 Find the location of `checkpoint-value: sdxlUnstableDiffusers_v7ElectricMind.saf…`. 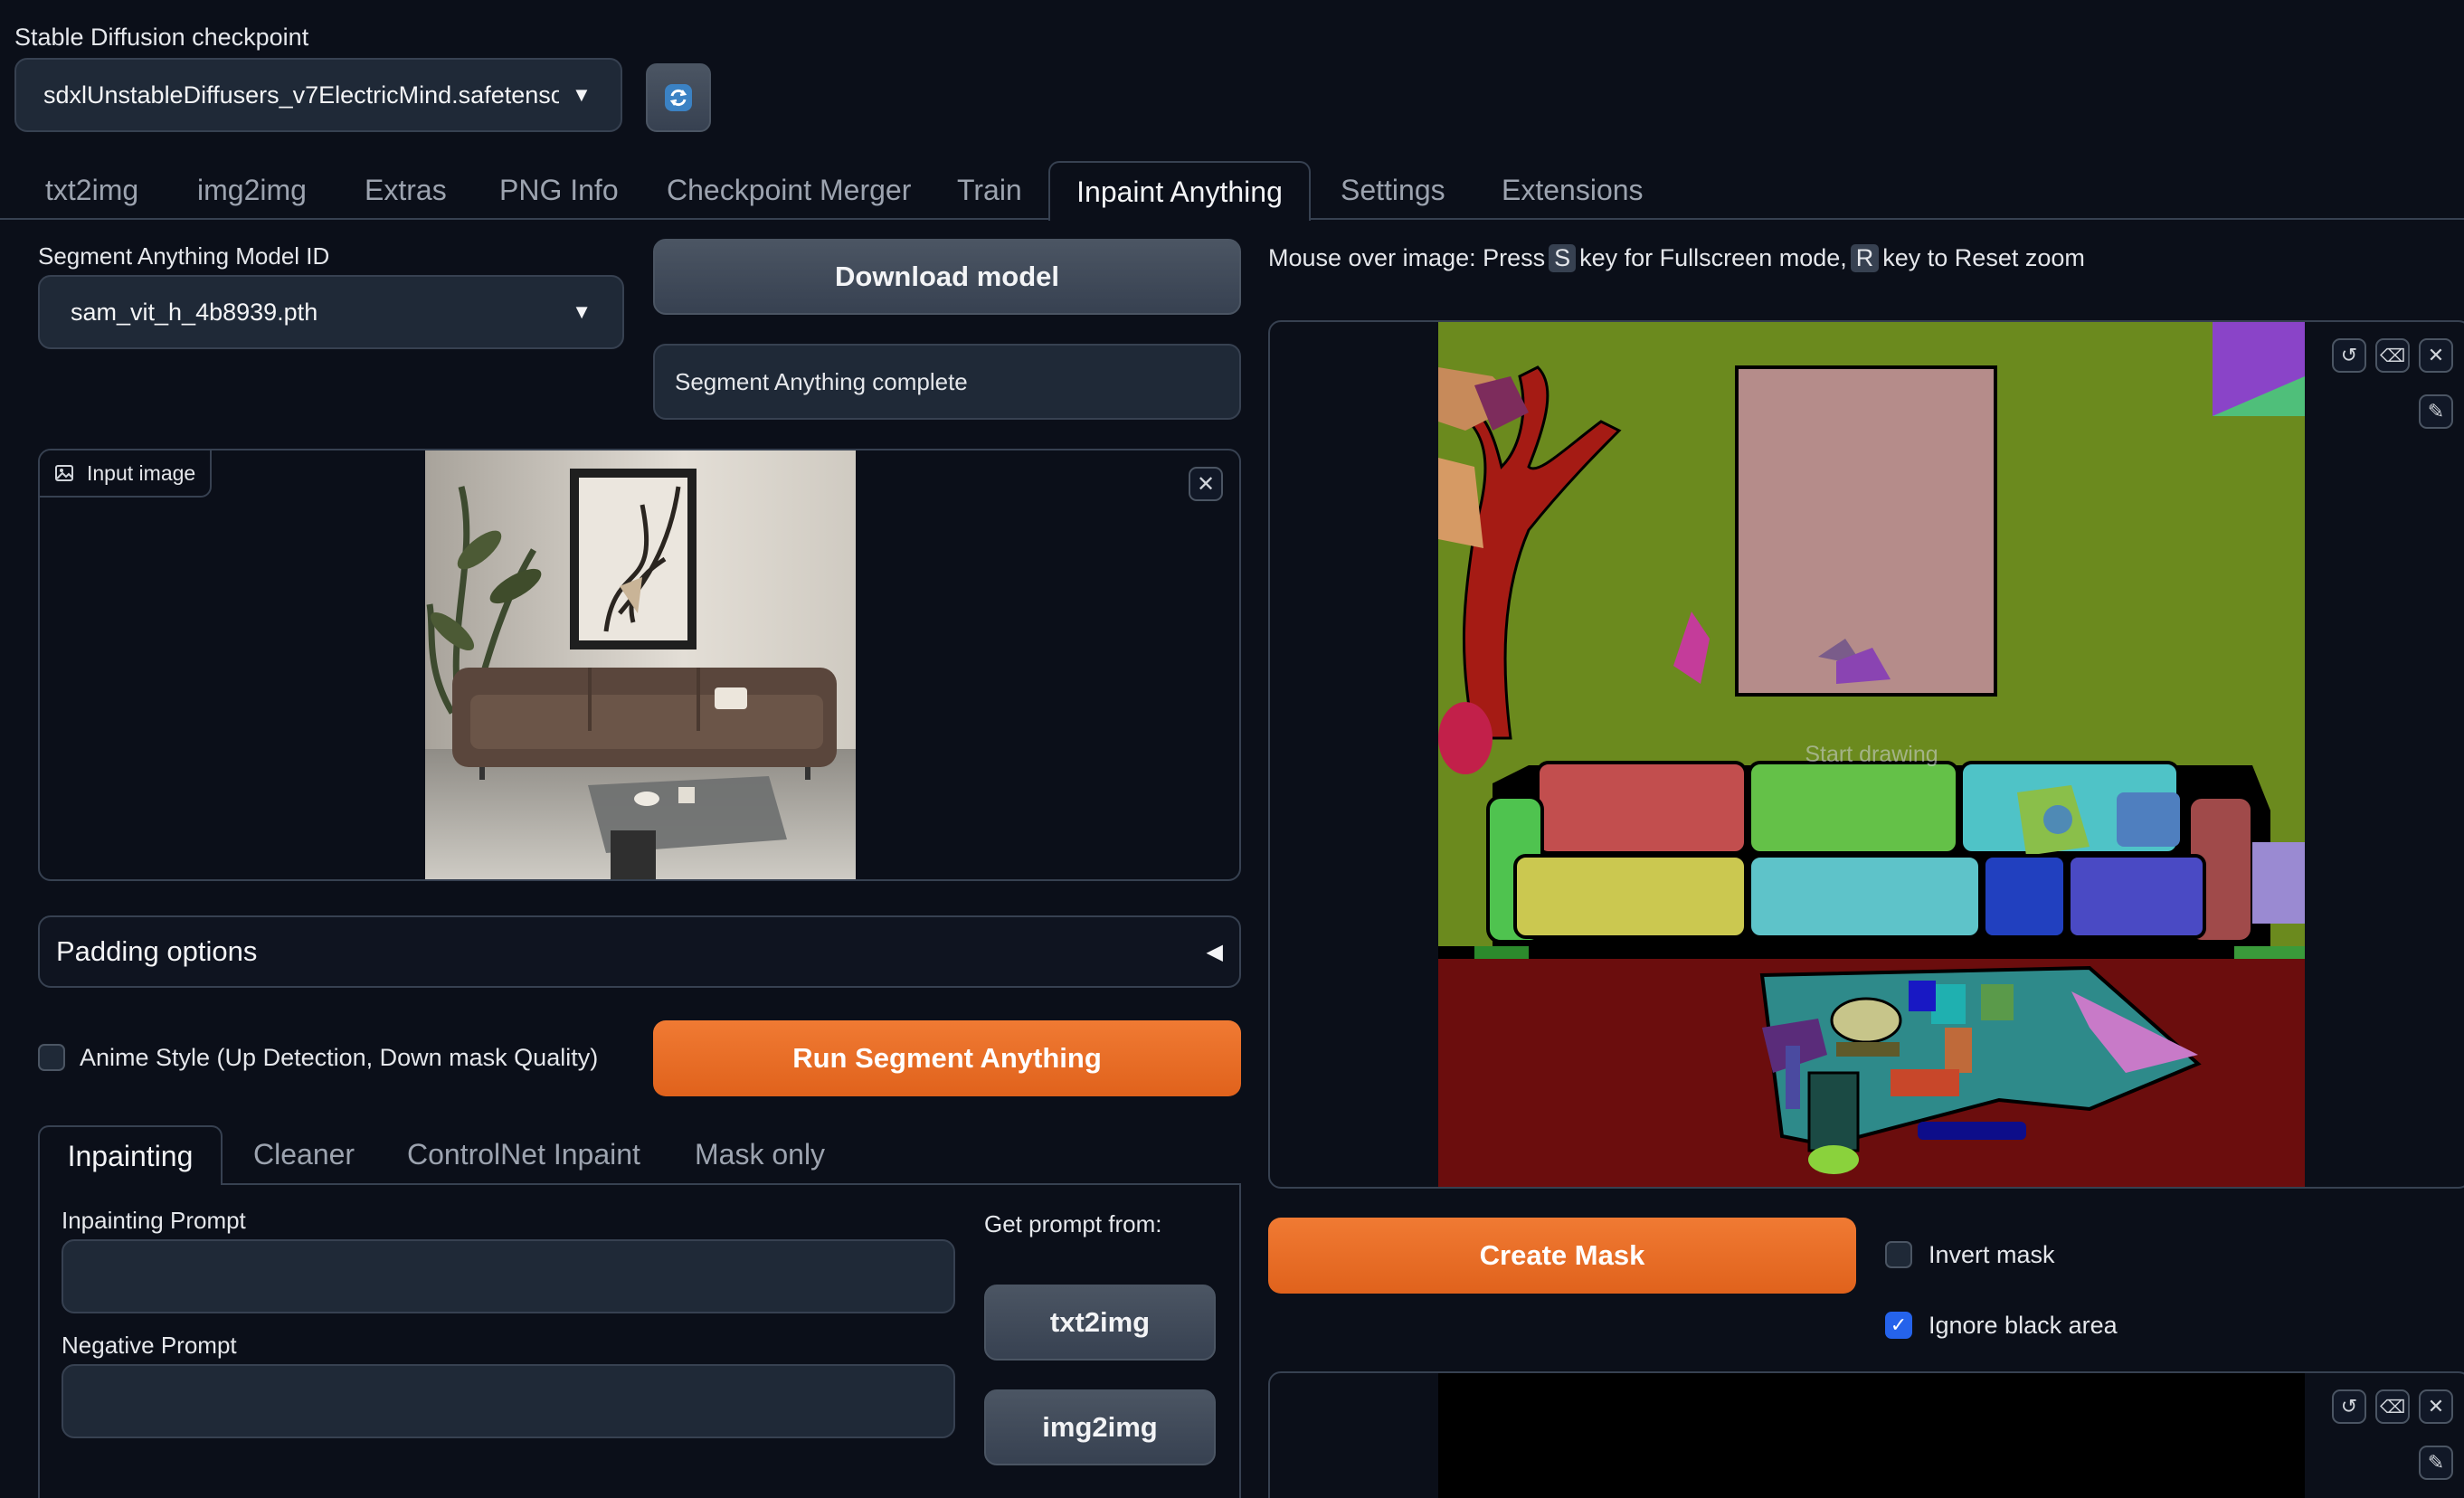

checkpoint-value: sdxlUnstableDiffusers_v7ElectricMind.saf… is located at coordinates (301, 95).